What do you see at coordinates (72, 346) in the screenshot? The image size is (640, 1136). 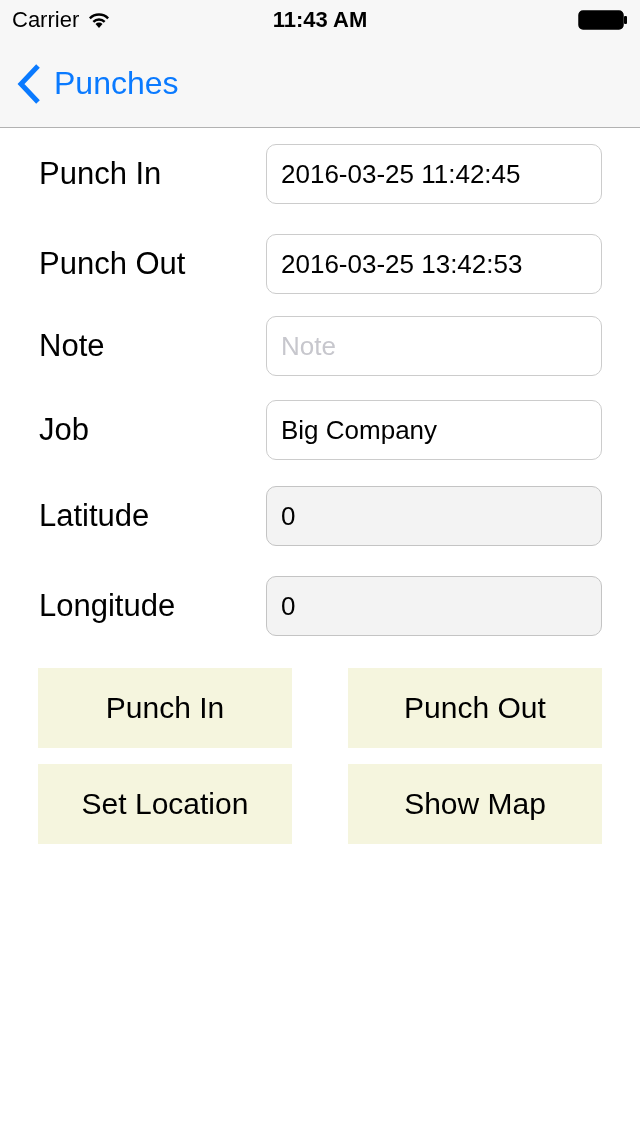 I see `field-label: Note` at bounding box center [72, 346].